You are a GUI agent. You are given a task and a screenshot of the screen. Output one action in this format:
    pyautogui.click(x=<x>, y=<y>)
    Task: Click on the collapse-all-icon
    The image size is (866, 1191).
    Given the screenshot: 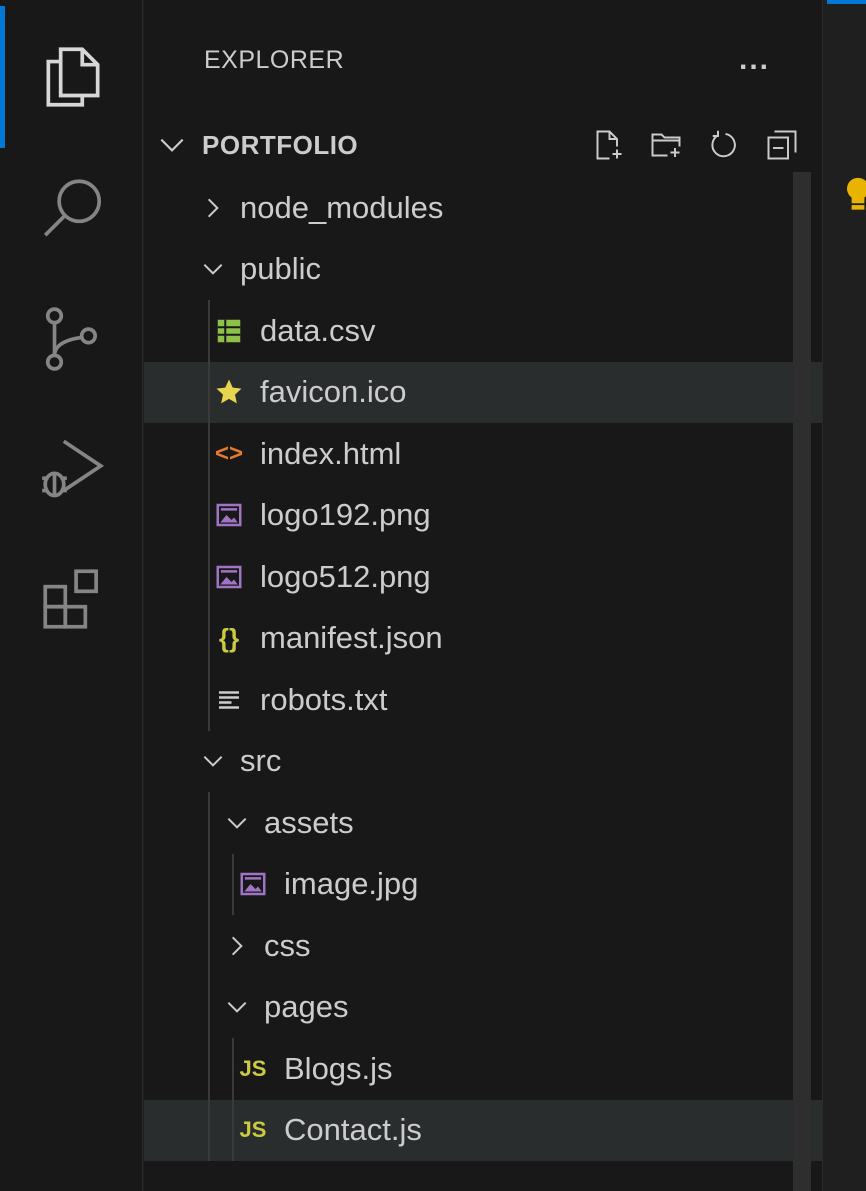 What is the action you would take?
    pyautogui.click(x=782, y=145)
    